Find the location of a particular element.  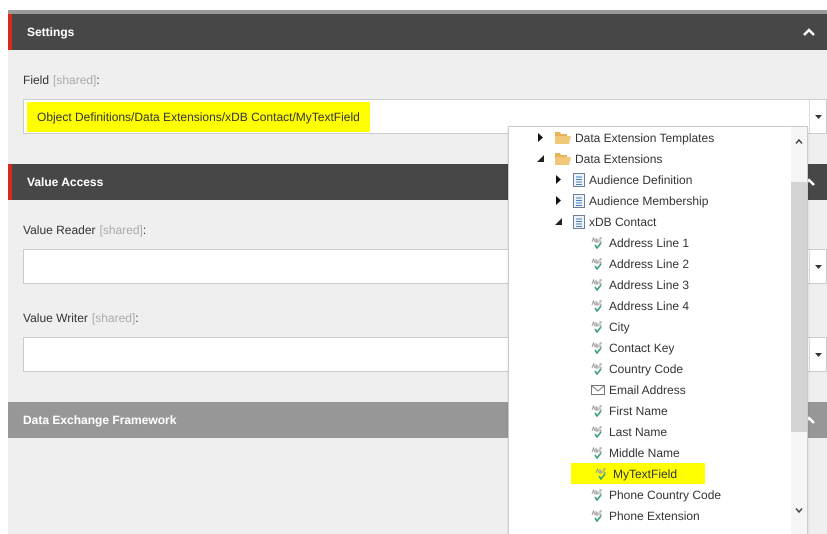

tree-item-label: First Name is located at coordinates (638, 411).